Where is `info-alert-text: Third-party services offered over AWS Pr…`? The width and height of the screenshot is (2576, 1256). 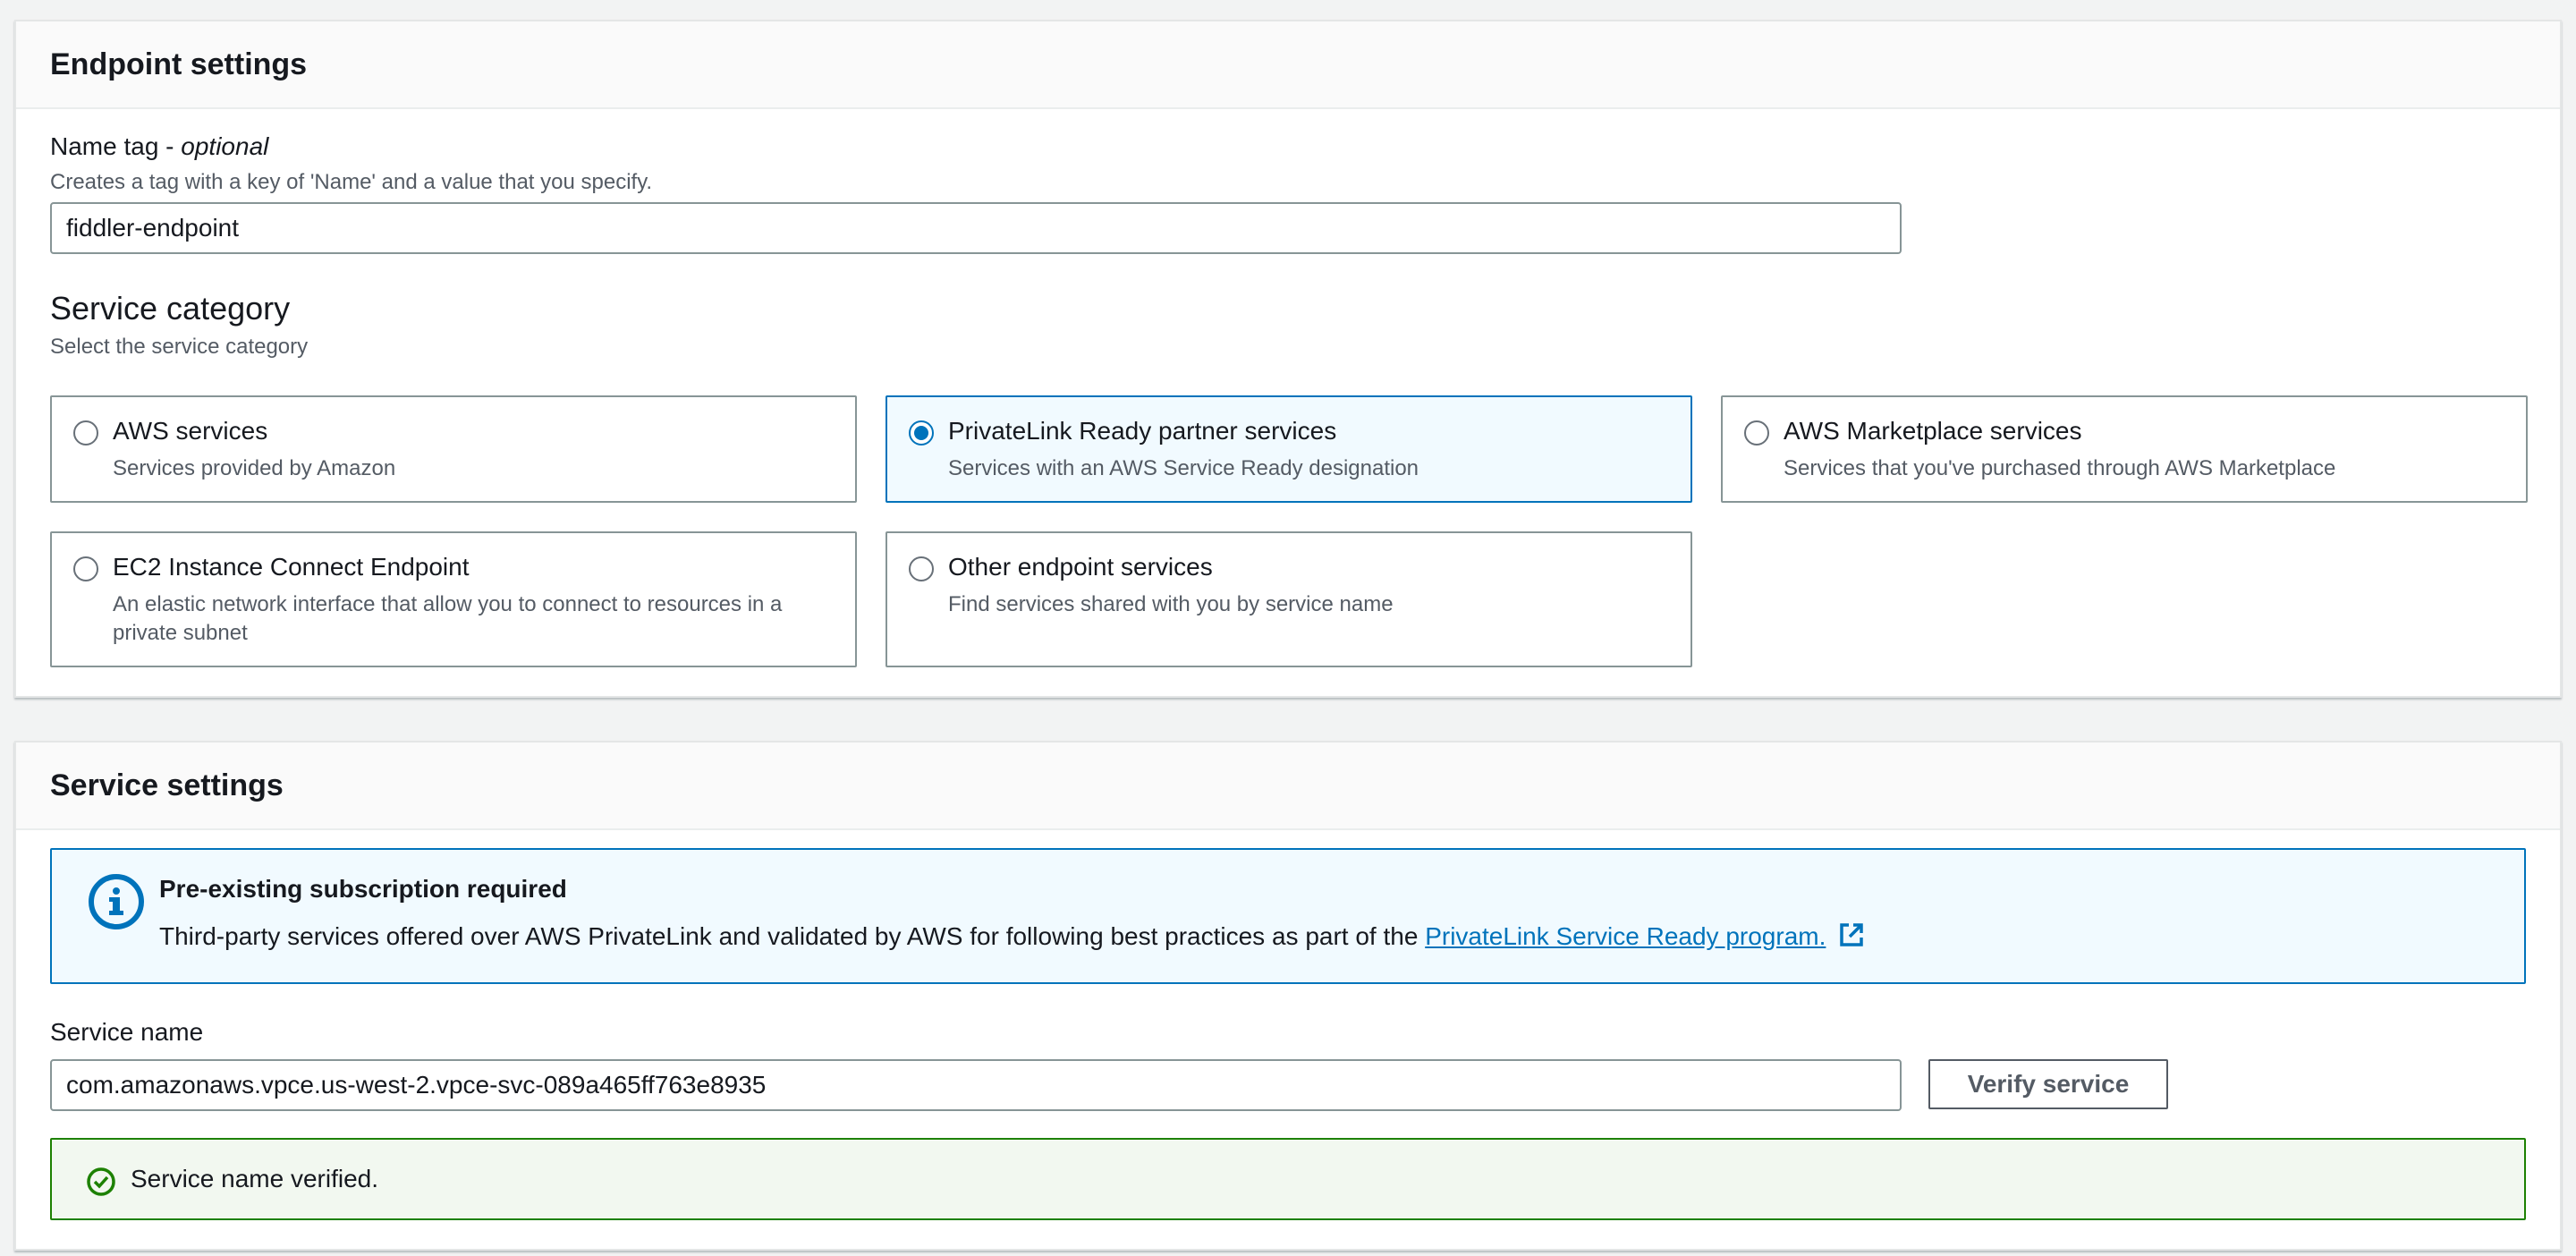
info-alert-text: Third-party services offered over AWS Pr… is located at coordinates (792, 935).